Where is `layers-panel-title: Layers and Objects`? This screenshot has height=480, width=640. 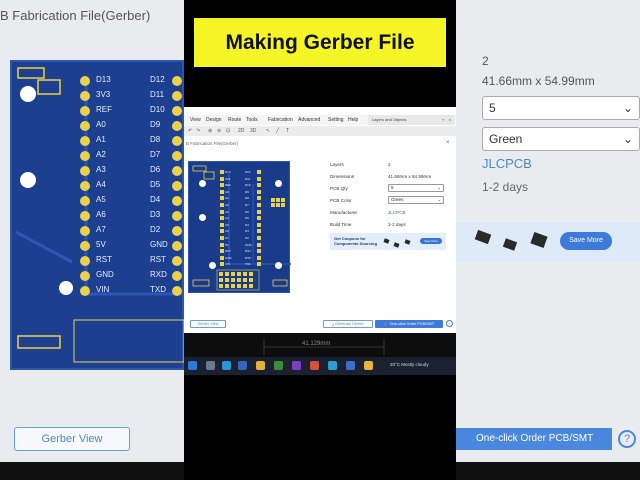
layers-panel-title: Layers and Objects is located at coordinates (389, 119).